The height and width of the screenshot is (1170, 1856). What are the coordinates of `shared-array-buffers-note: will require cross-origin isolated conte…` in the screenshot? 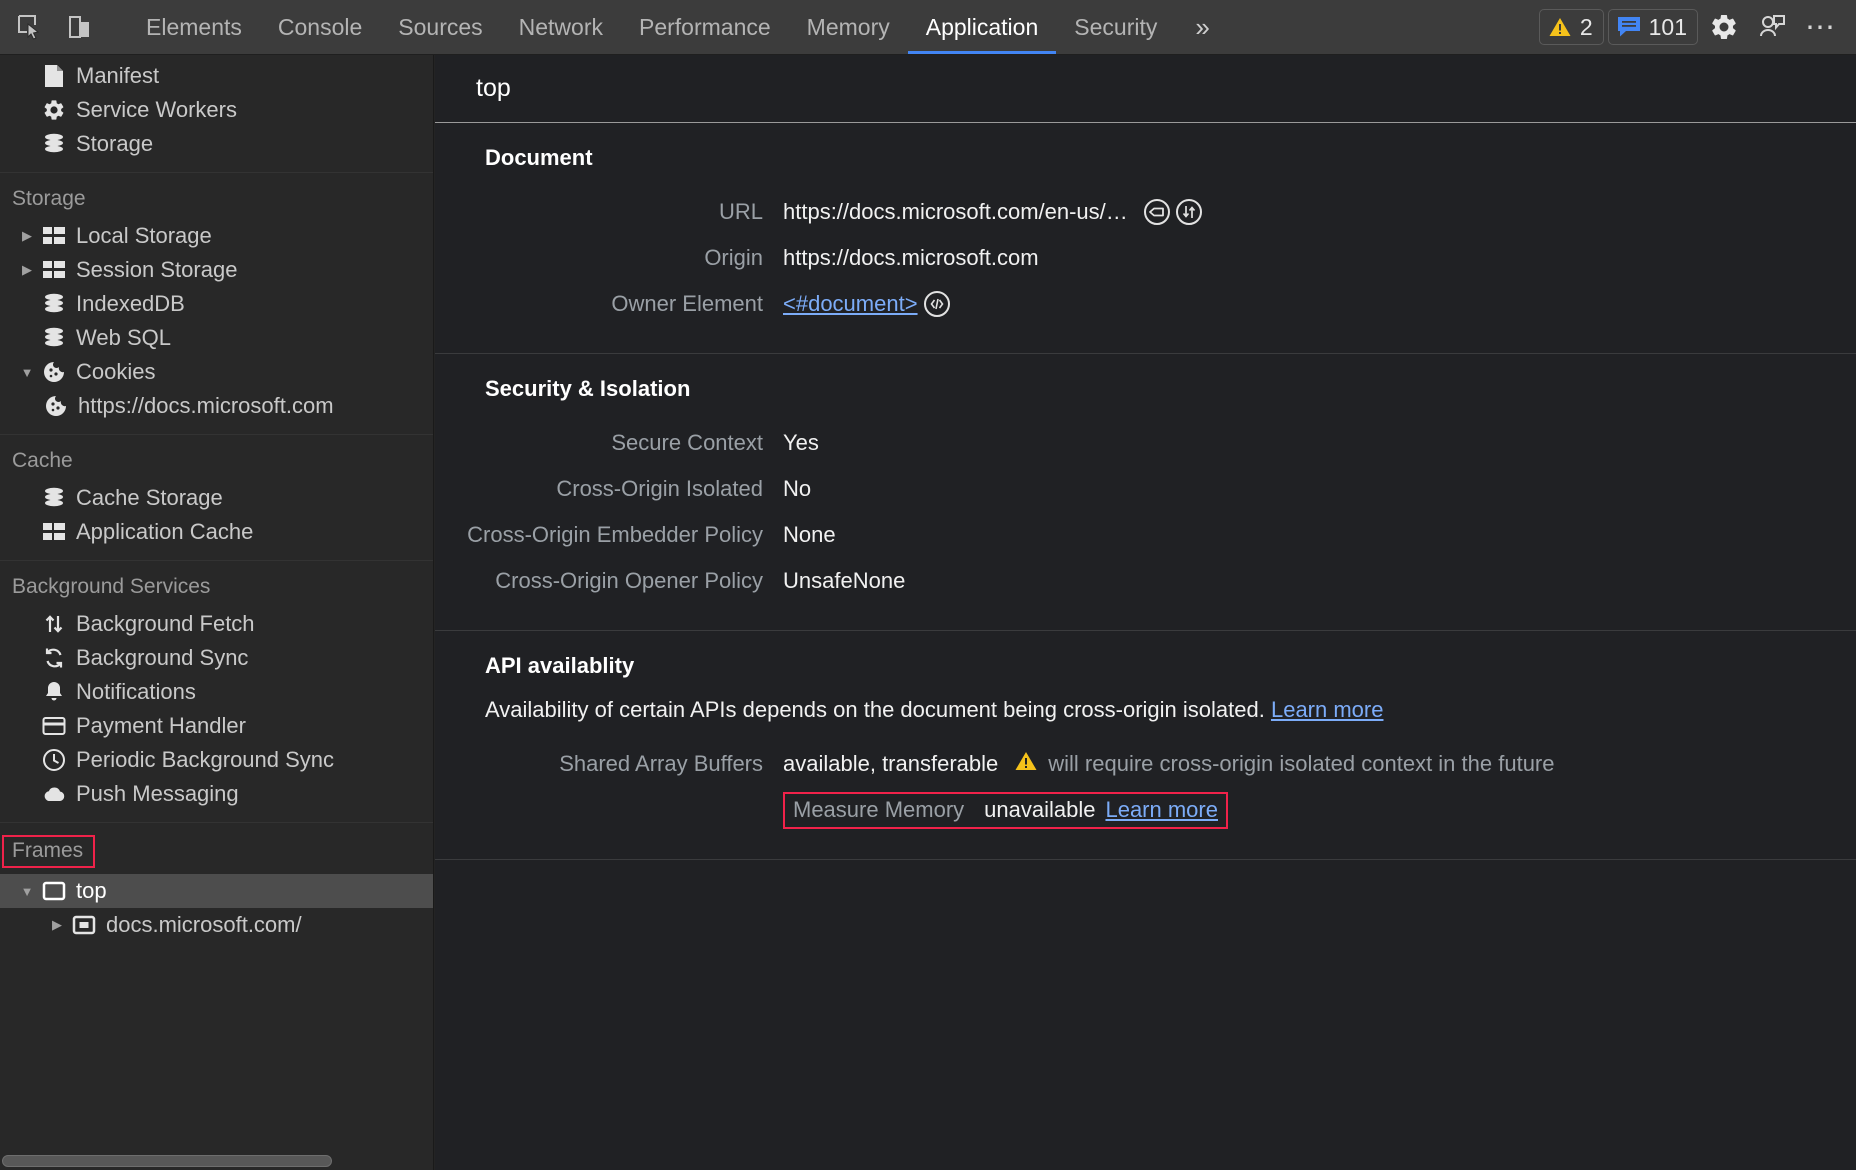 It's located at (1301, 763).